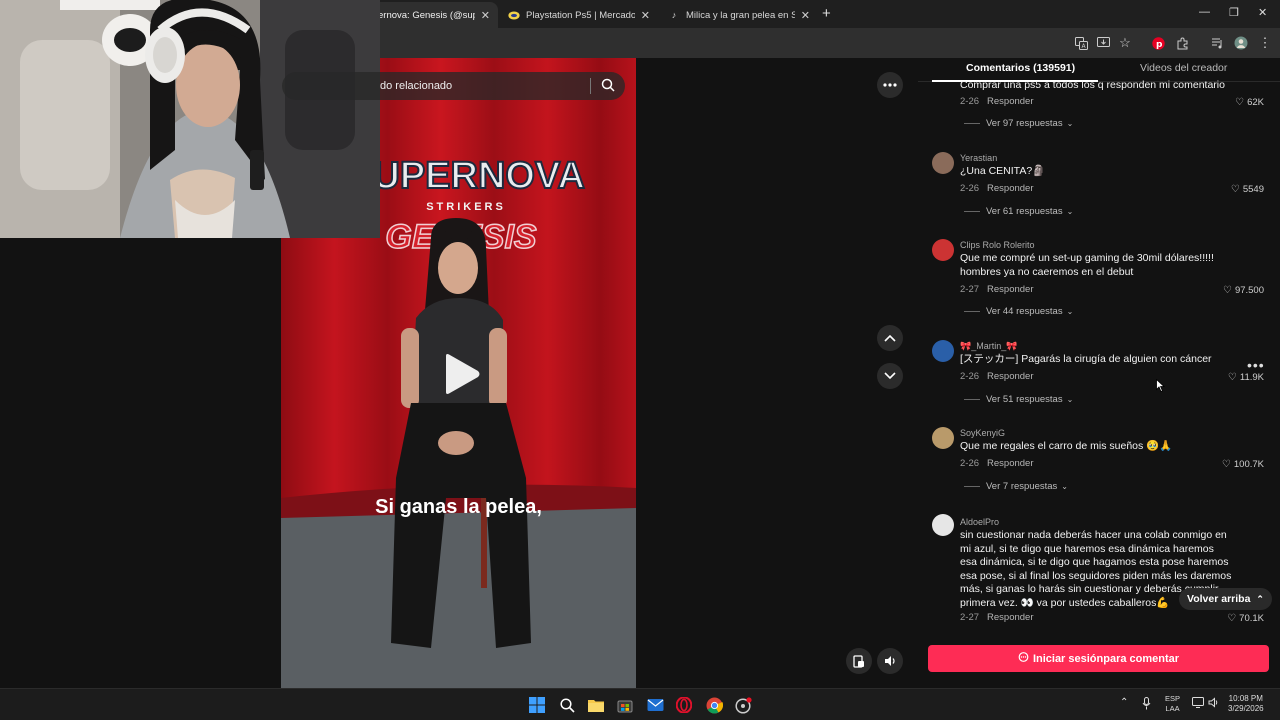 The image size is (1280, 720). Describe the element at coordinates (1245, 698) in the screenshot. I see `clock-time: 10:08 PM` at that location.